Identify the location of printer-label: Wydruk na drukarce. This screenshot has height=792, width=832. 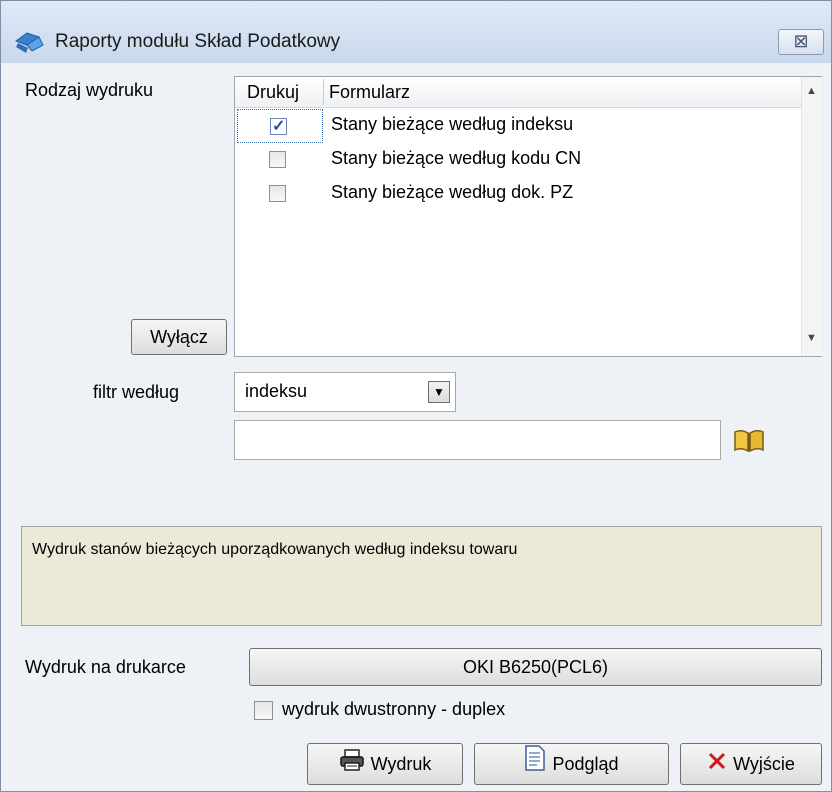
(105, 667).